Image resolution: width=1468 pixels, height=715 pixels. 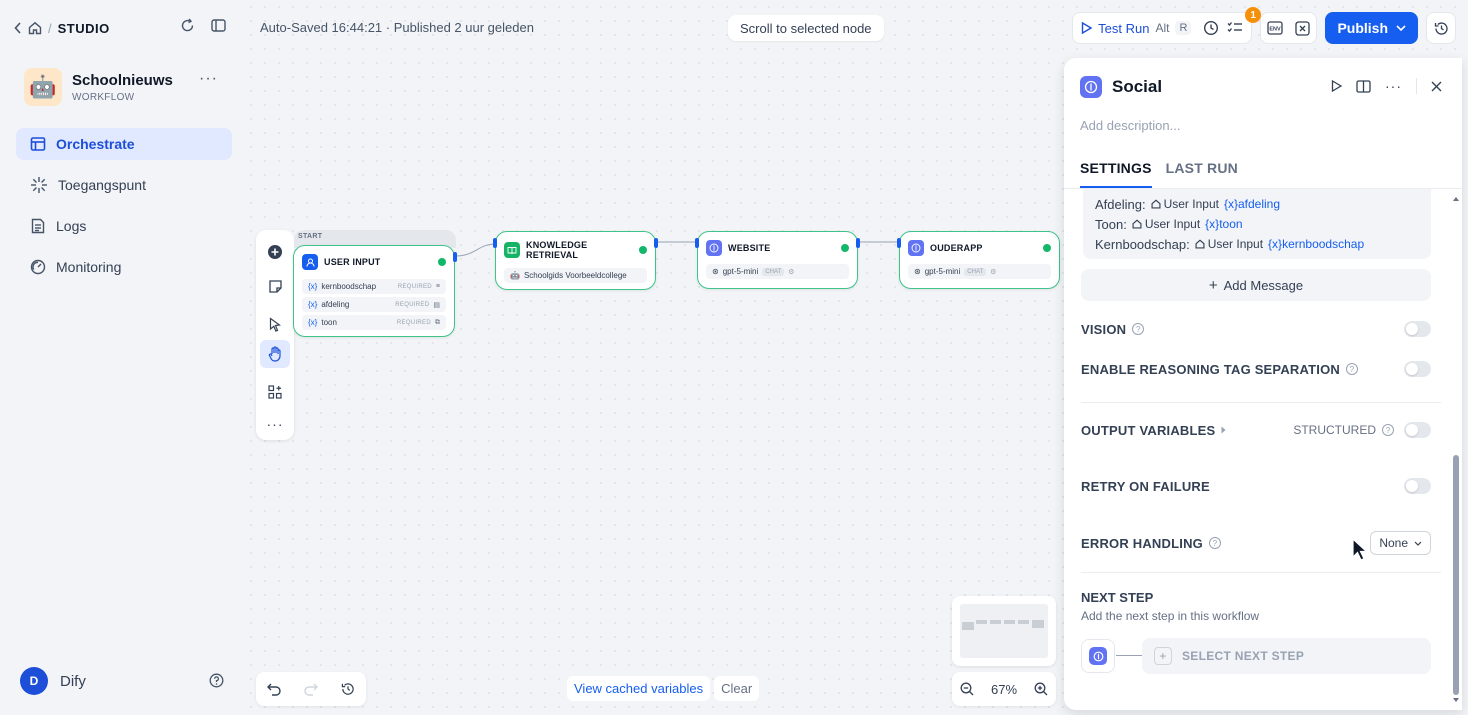 I want to click on robot-icon: 🤖, so click(x=515, y=275).